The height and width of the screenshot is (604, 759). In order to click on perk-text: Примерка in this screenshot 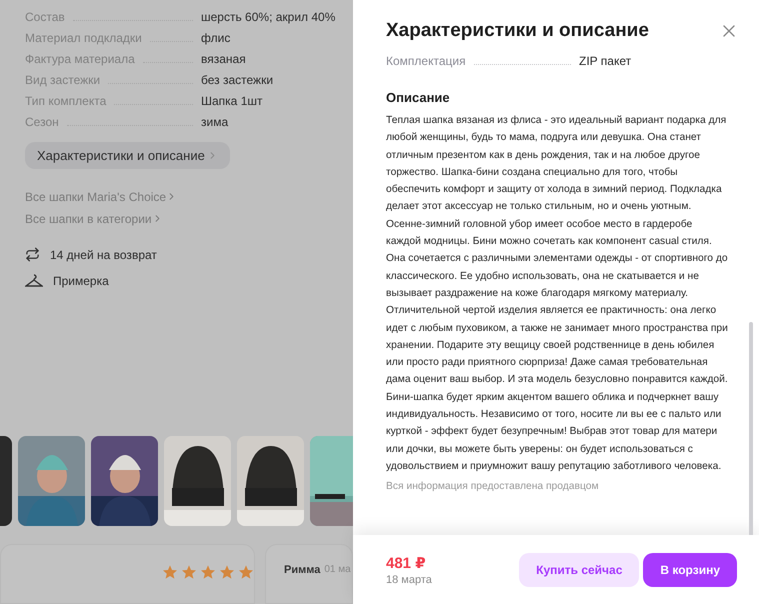, I will do `click(81, 281)`.